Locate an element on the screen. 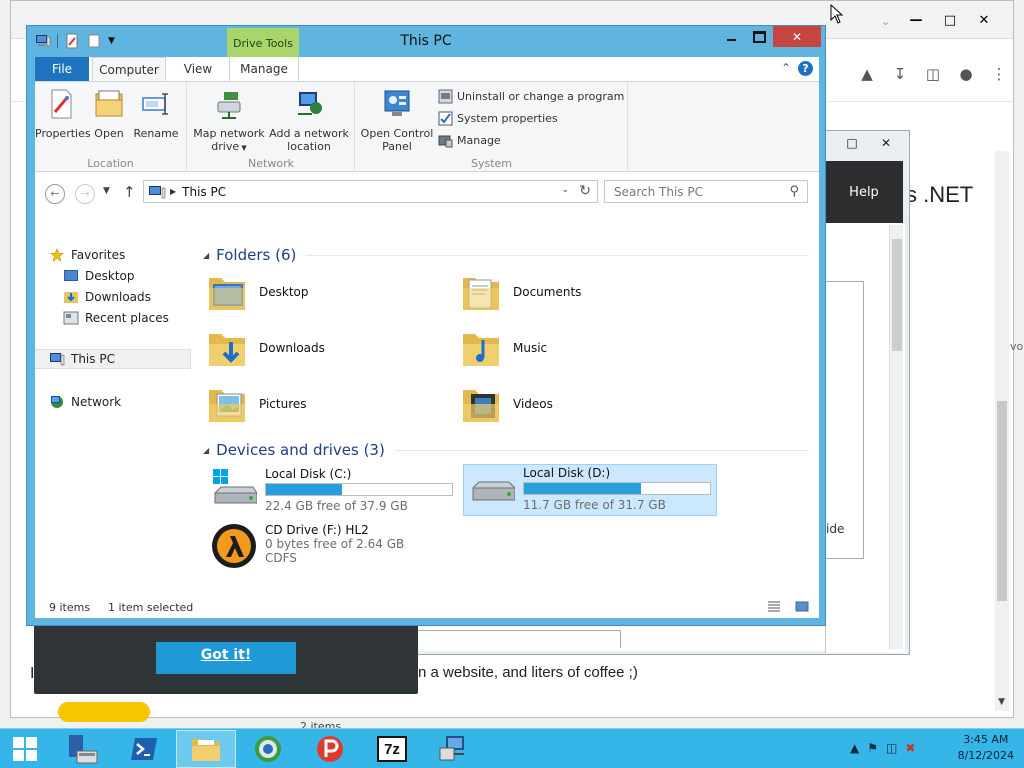  up-arrow-icon: ↑ is located at coordinates (129, 192).